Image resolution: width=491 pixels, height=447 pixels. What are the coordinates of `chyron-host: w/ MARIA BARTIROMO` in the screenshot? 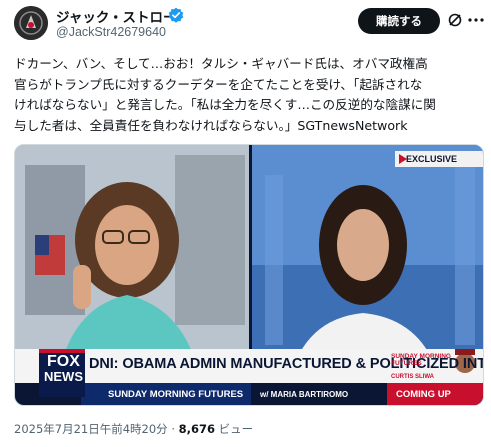 It's located at (304, 394).